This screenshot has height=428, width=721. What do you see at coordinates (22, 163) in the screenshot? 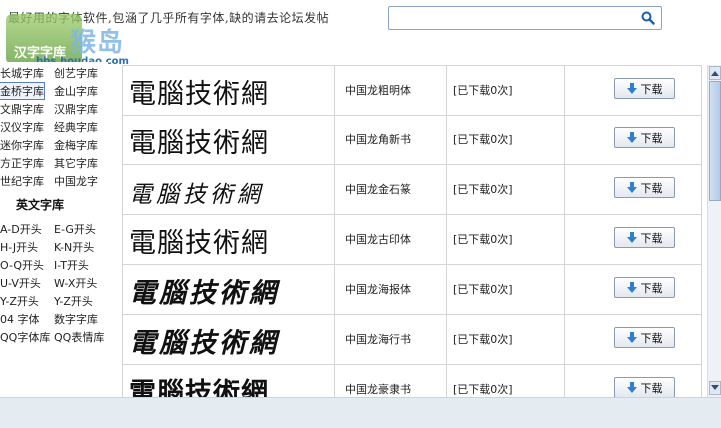
I see `sidebar-link: 方正字库` at bounding box center [22, 163].